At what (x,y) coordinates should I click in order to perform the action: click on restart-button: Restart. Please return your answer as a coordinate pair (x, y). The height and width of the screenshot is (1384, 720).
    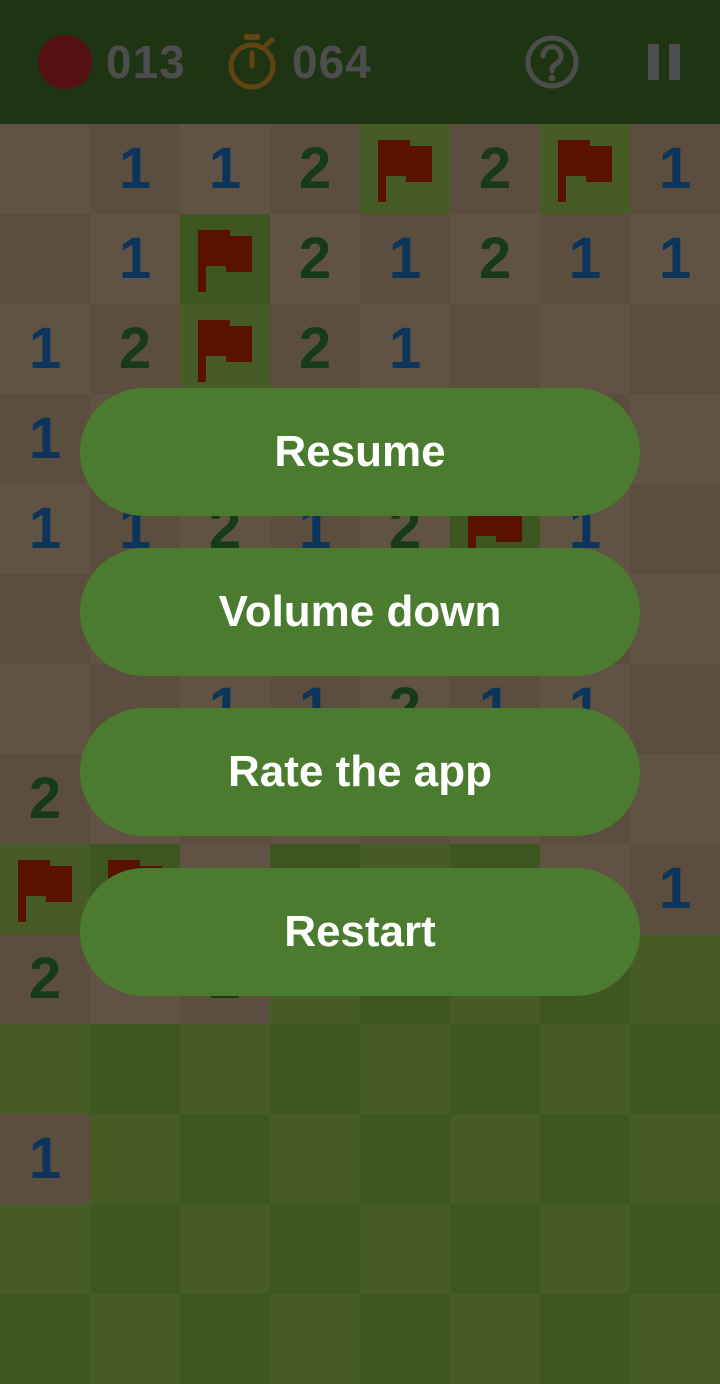
    Looking at the image, I should click on (360, 932).